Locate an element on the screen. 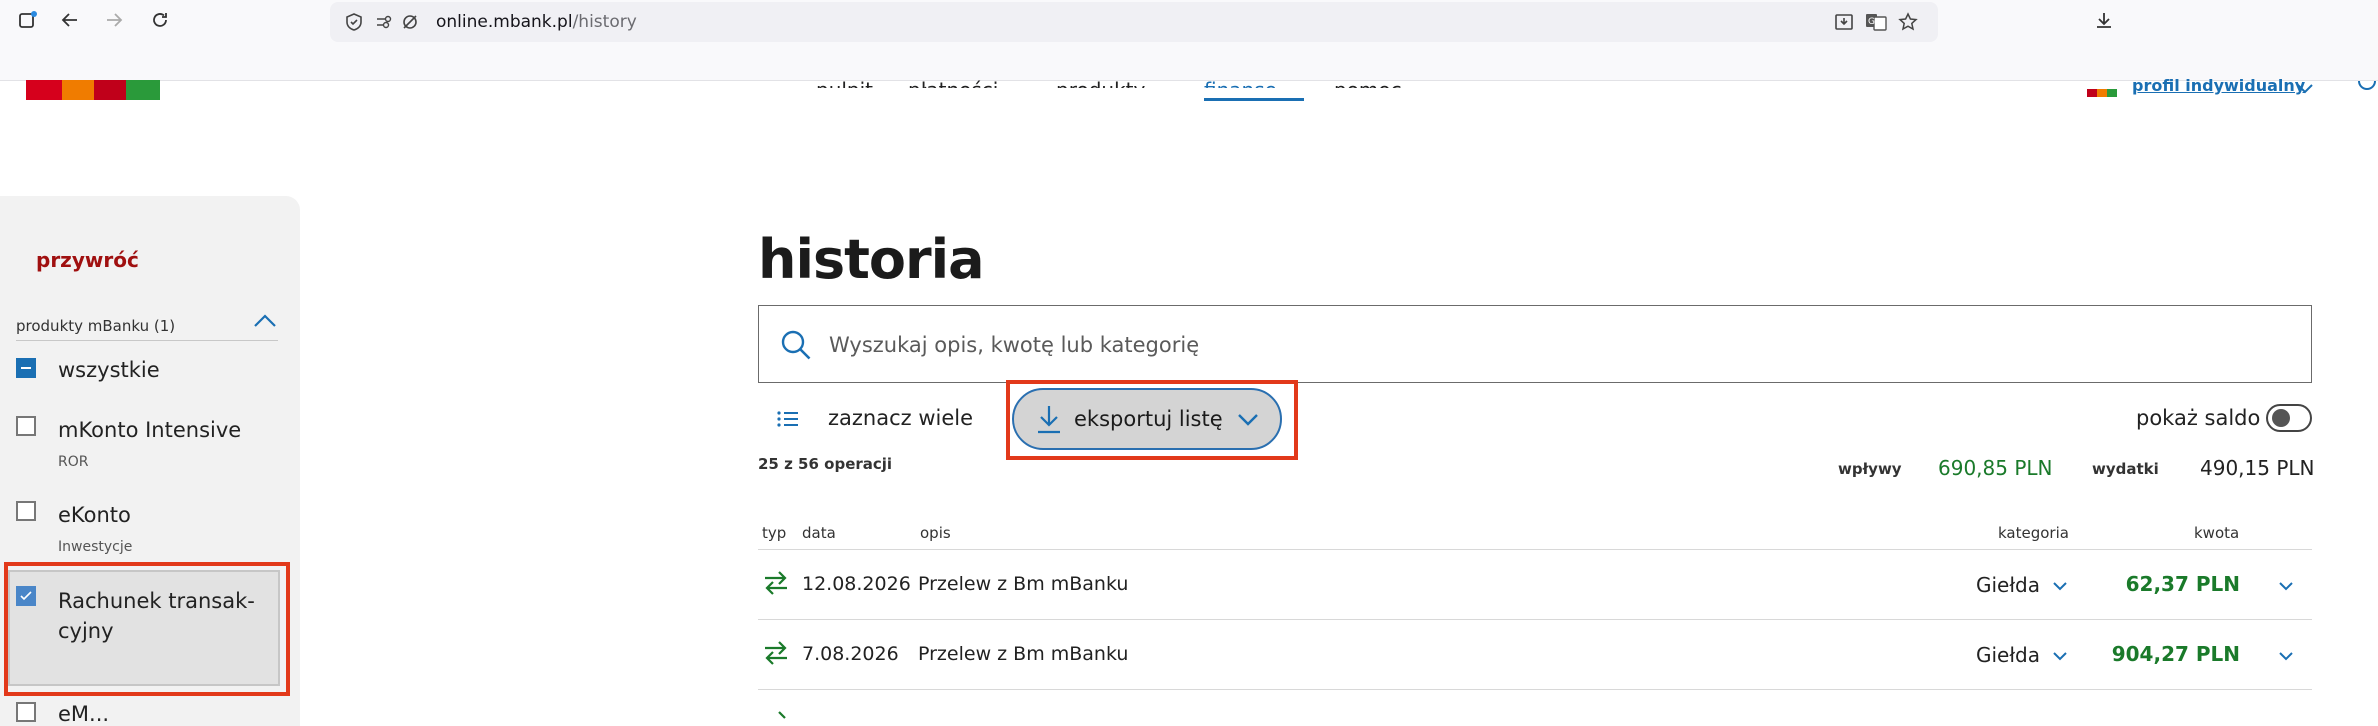 This screenshot has height=726, width=2378. url-text: online.mbank.pl/history is located at coordinates (536, 22).